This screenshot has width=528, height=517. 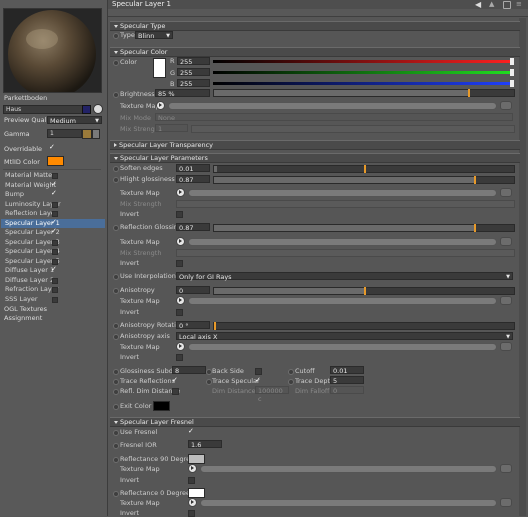 I want to click on pick-material-icon, so click(x=98, y=109).